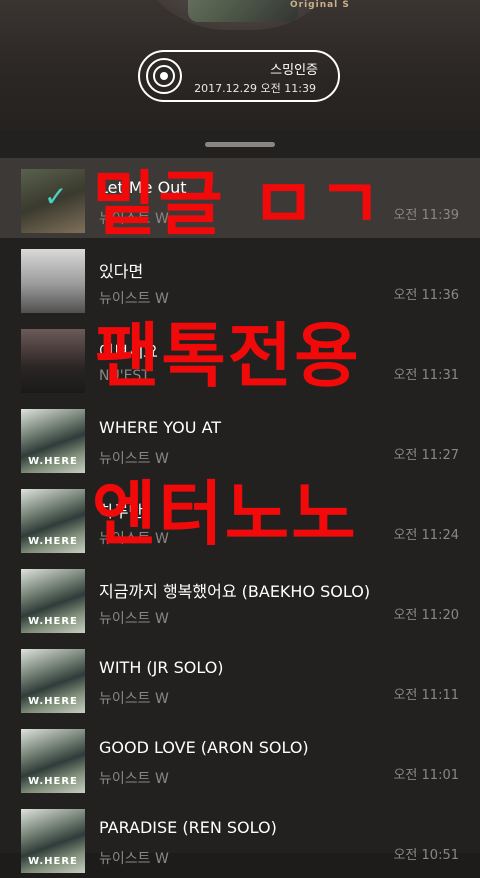 The width and height of the screenshot is (480, 878). I want to click on song-time: 오전 11:20, so click(426, 615).